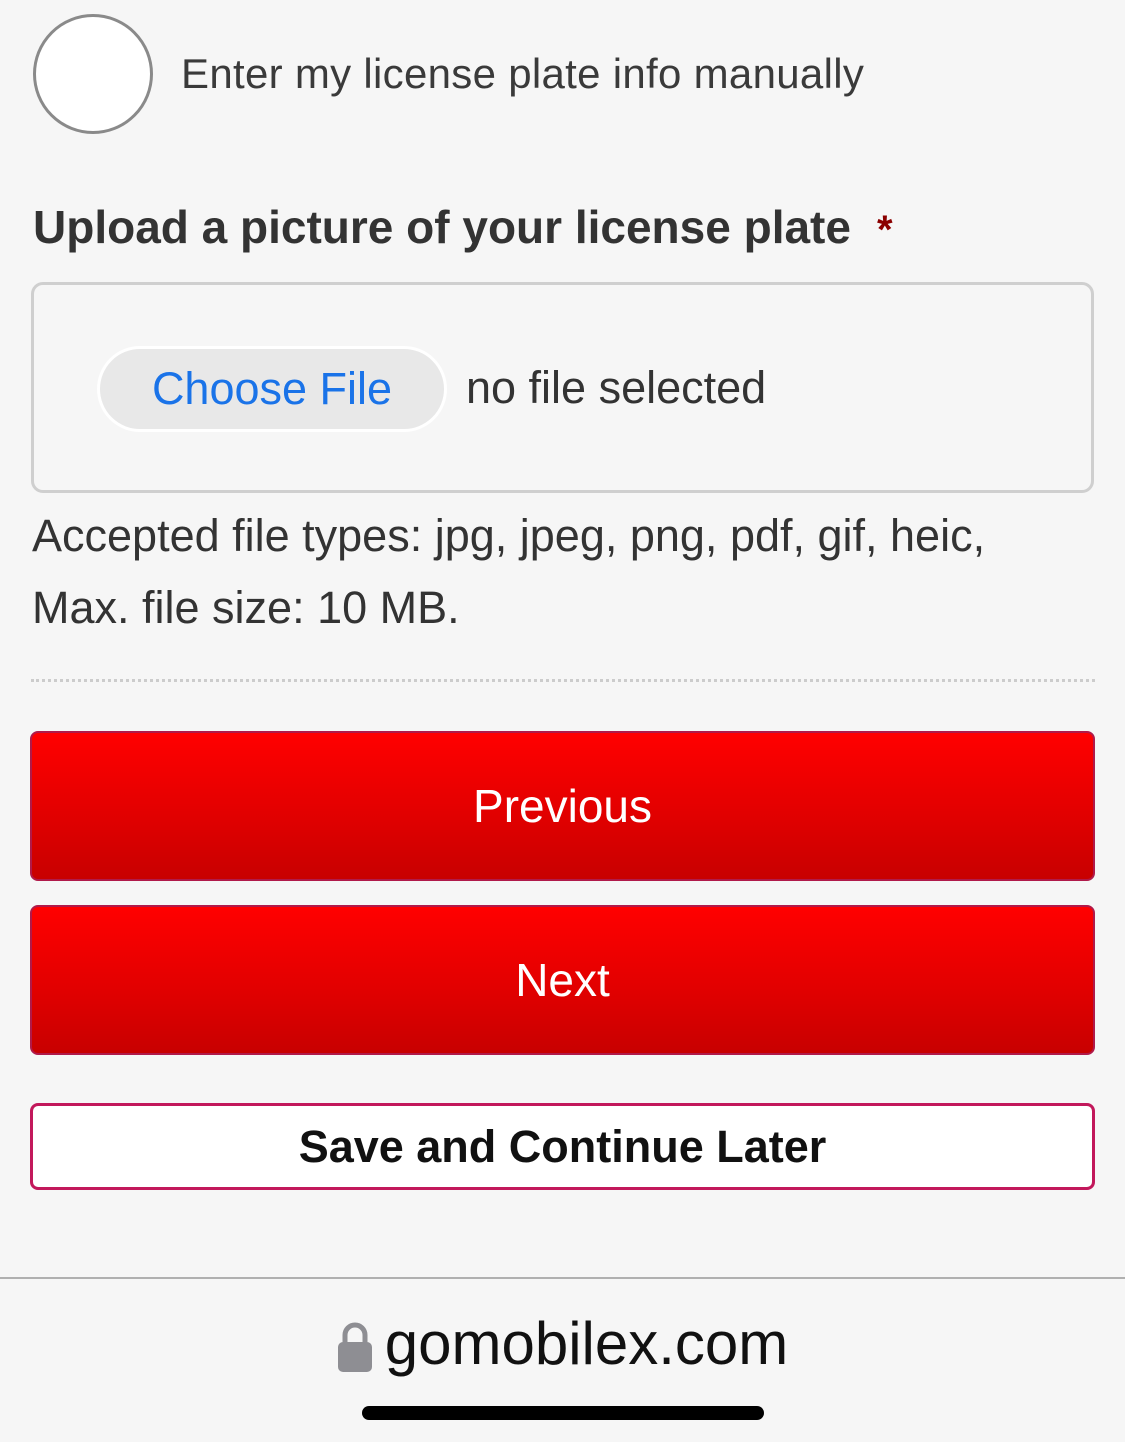 The width and height of the screenshot is (1125, 1442). I want to click on previous-button: Previous, so click(562, 806).